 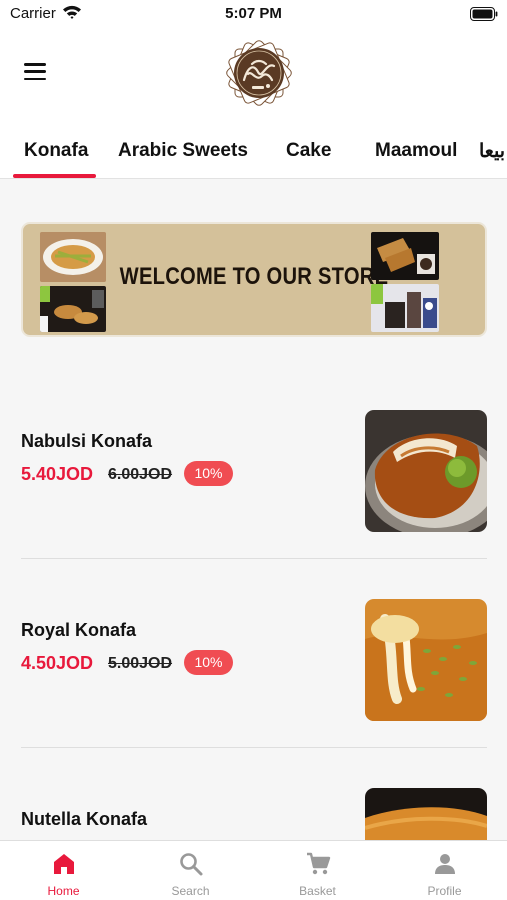 I want to click on product-name: Nabulsi Konafa, so click(x=87, y=441).